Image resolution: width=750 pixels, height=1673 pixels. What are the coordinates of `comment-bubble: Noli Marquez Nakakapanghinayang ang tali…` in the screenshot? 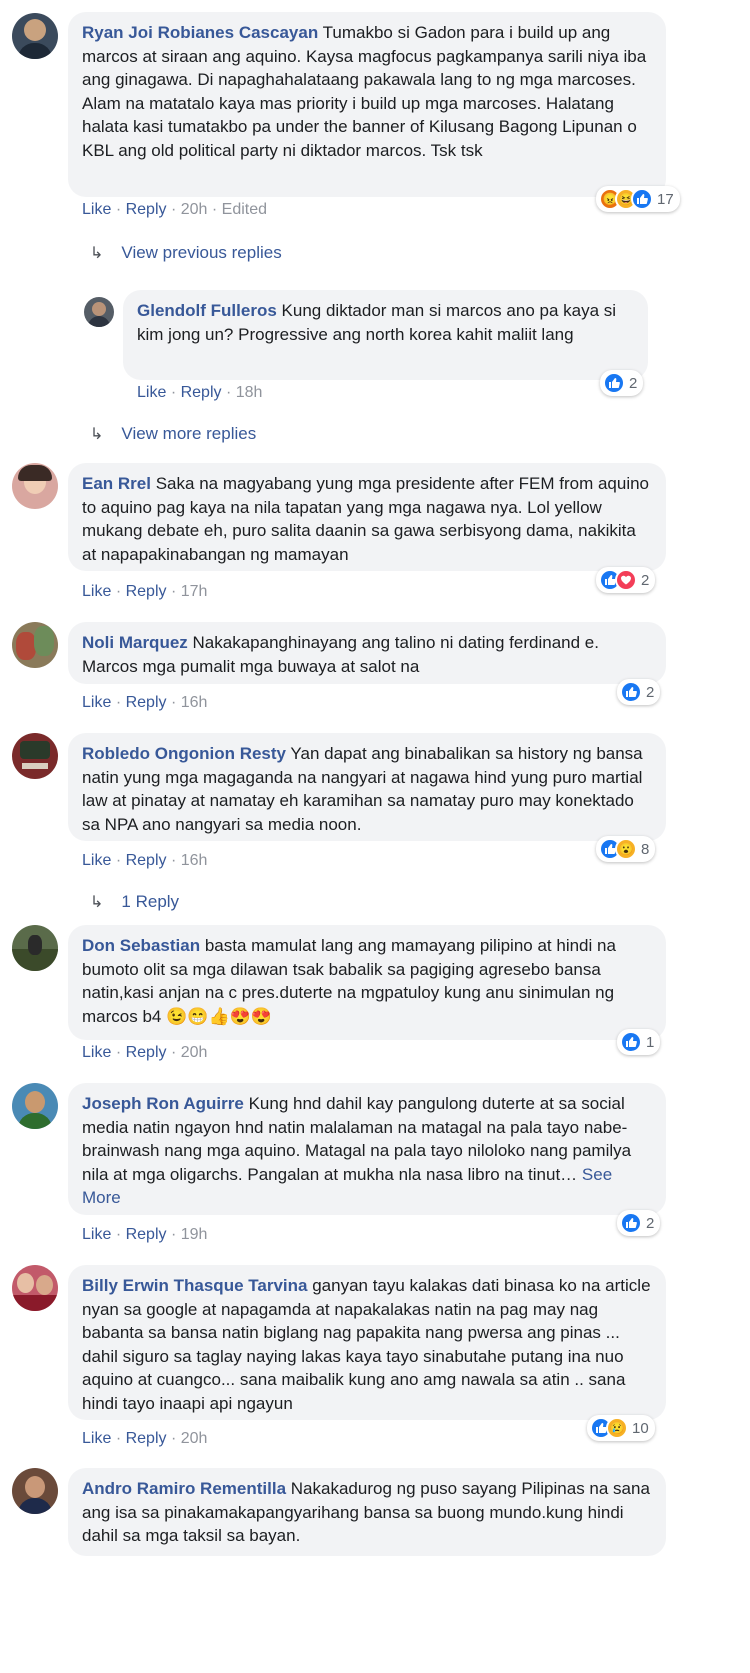 It's located at (367, 653).